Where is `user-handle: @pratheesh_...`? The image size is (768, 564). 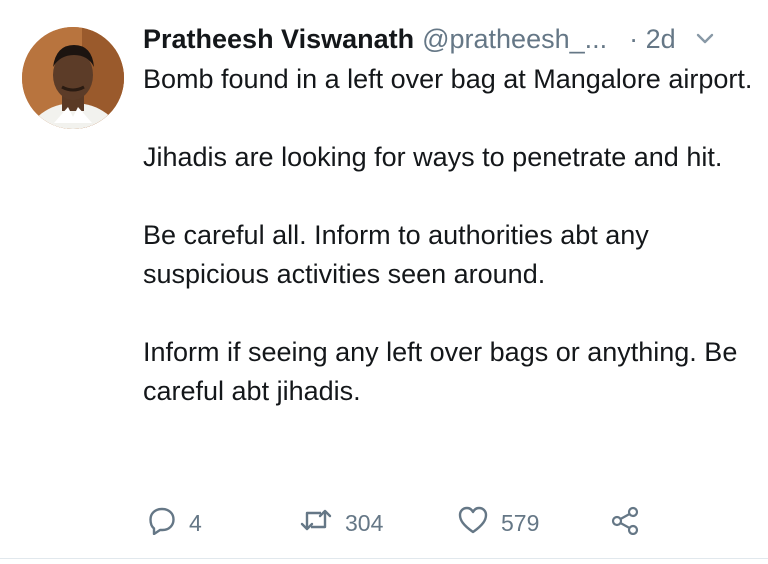
user-handle: @pratheesh_... is located at coordinates (514, 39).